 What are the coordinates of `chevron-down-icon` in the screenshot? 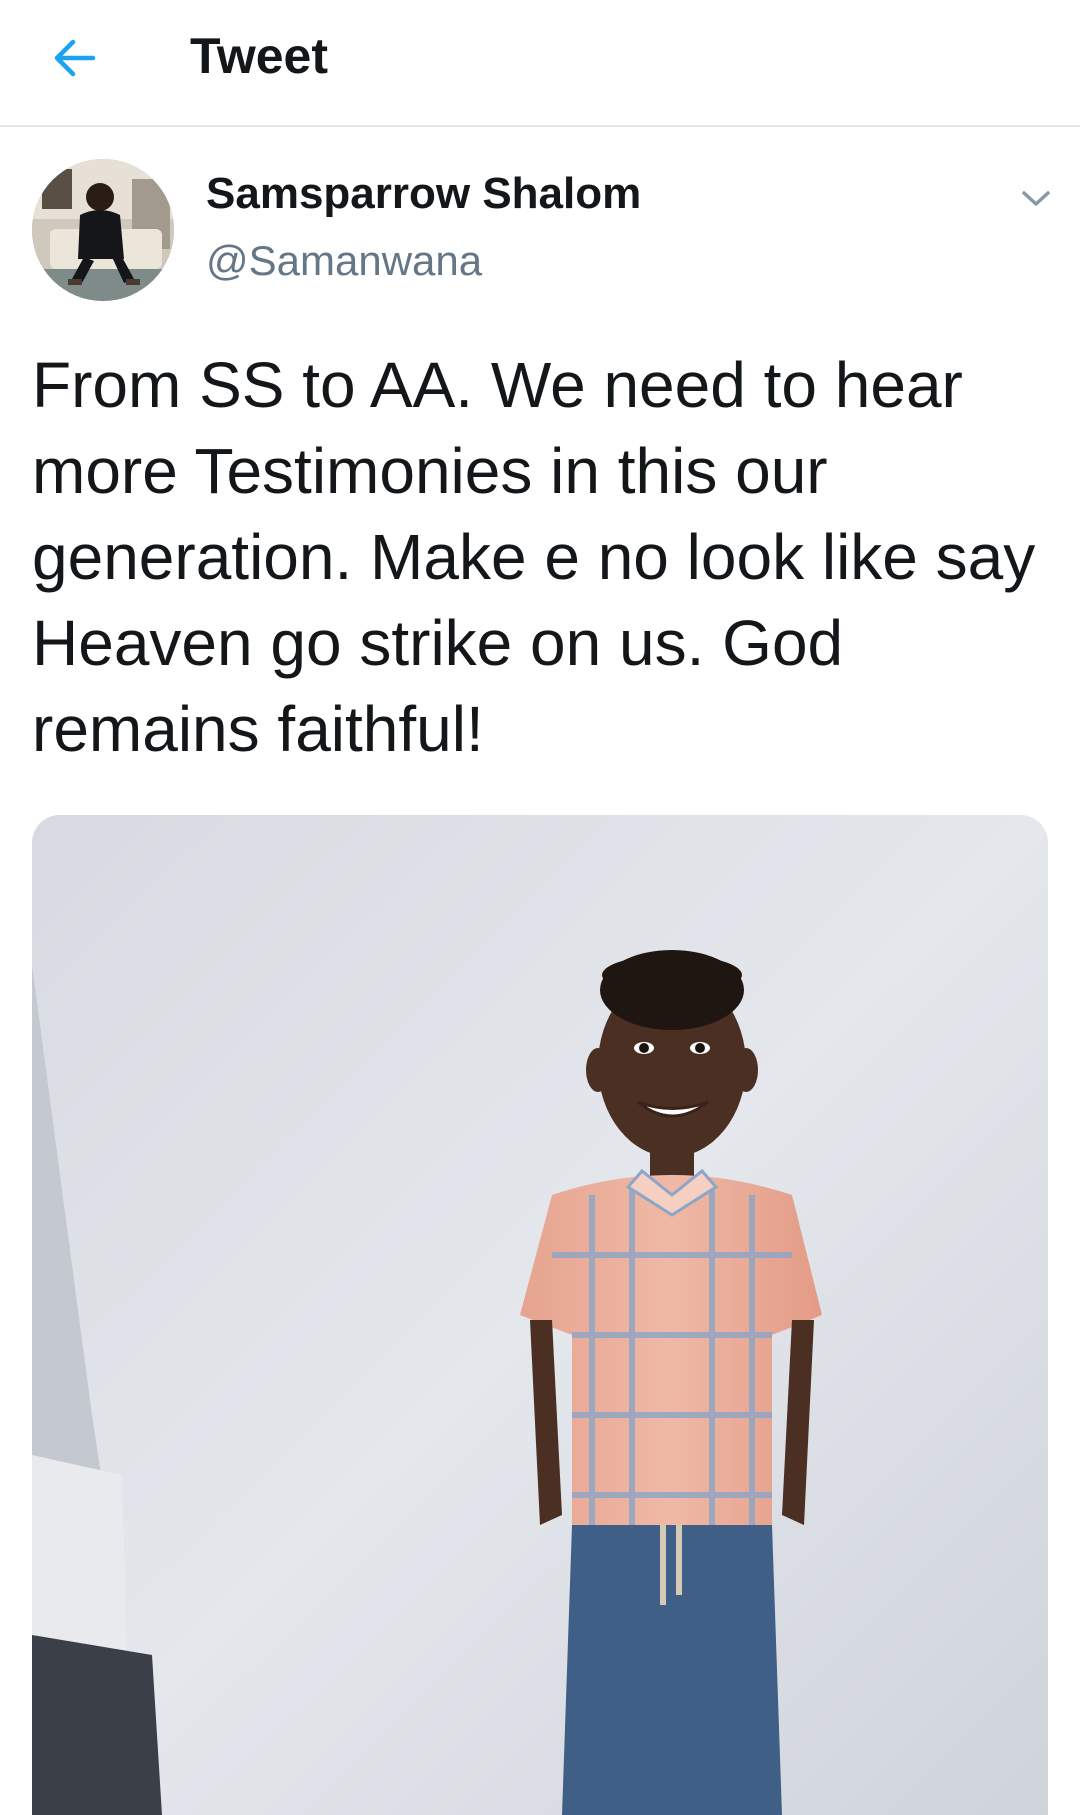 It's located at (1036, 198).